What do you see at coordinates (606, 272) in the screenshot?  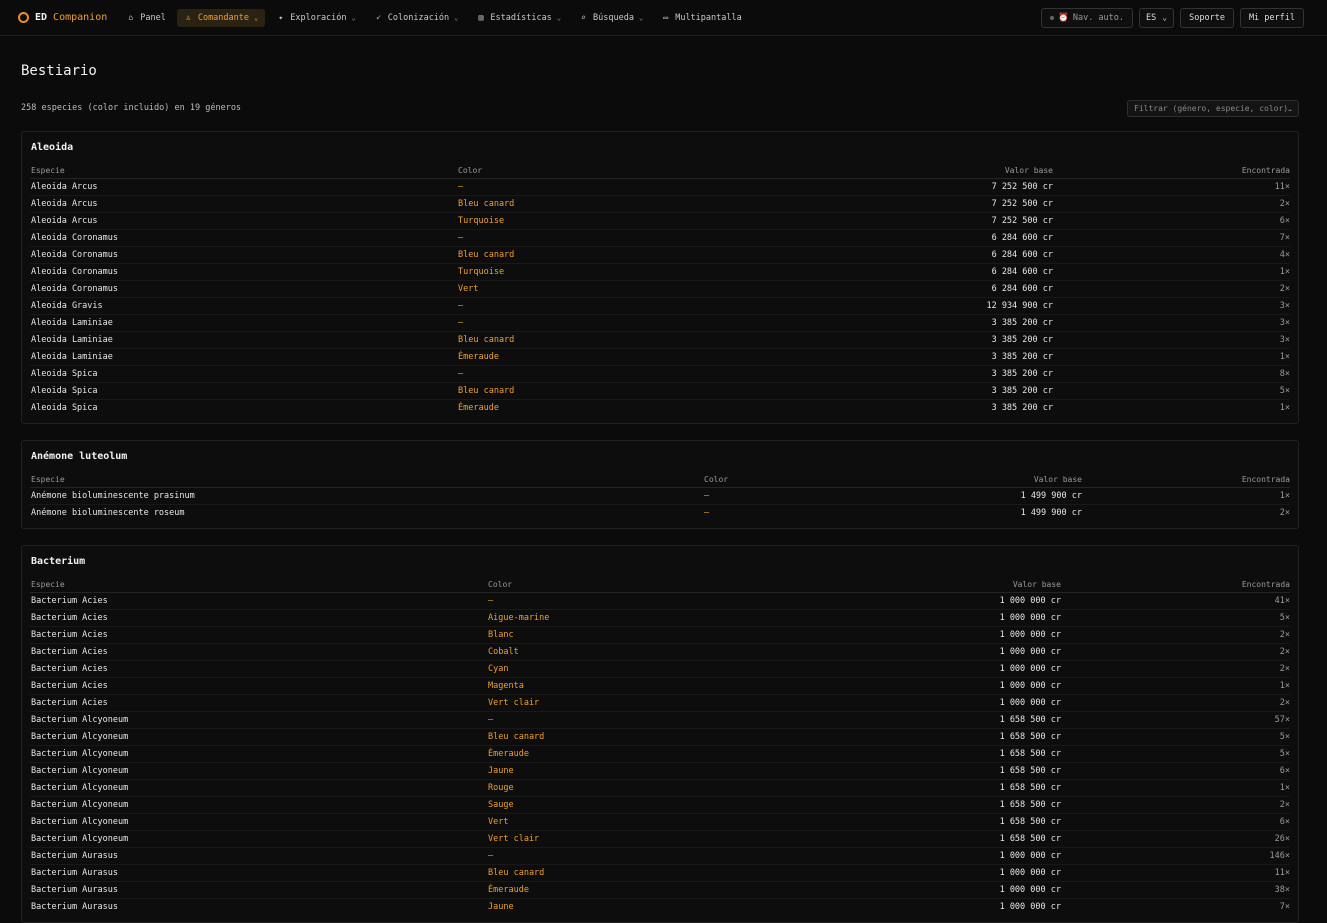 I see `color-cell: Turquoise` at bounding box center [606, 272].